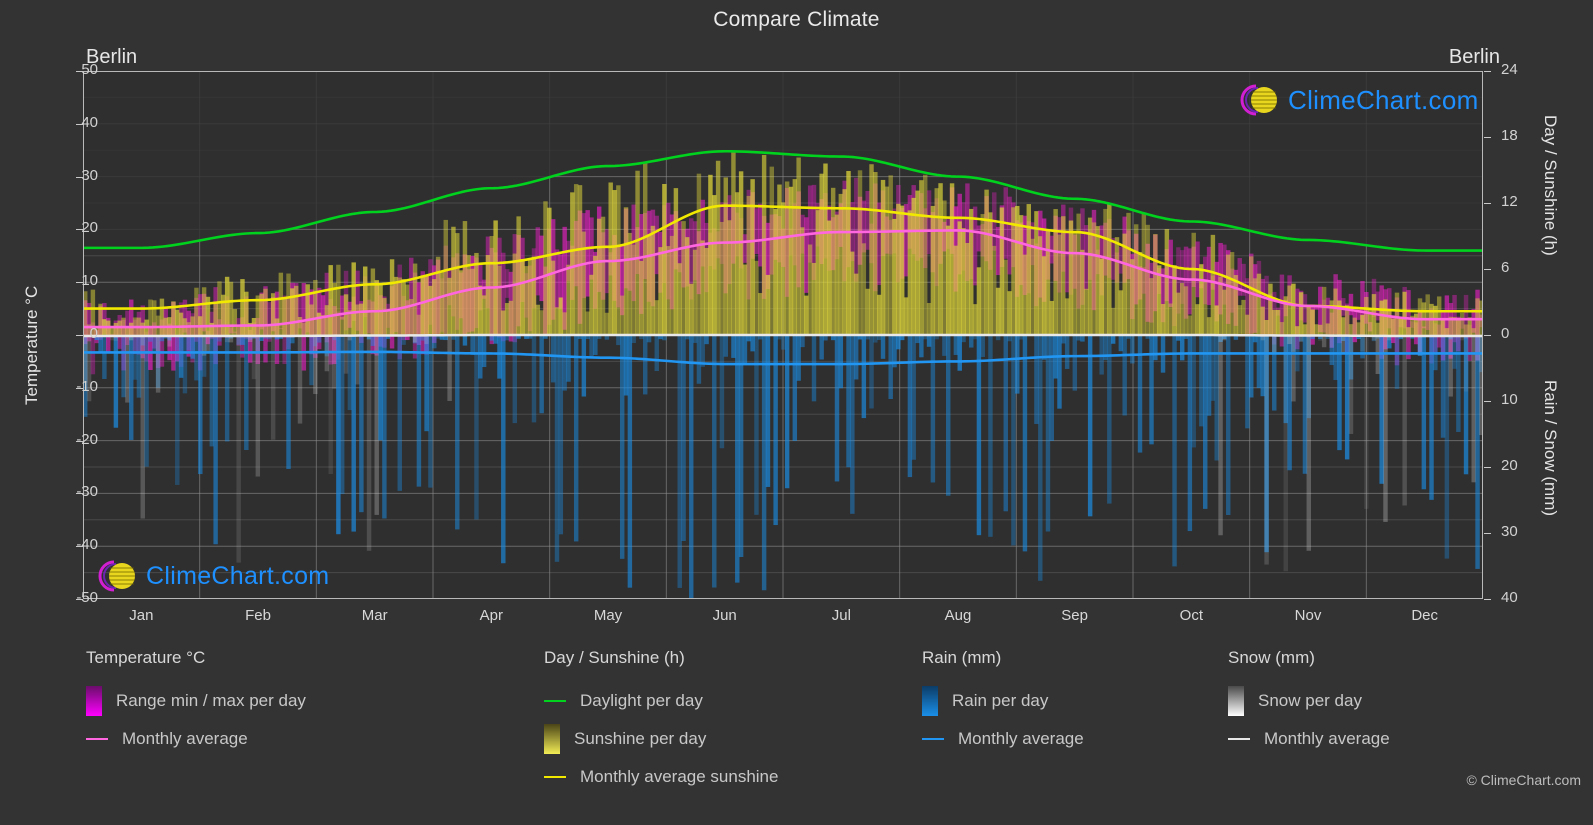 The width and height of the screenshot is (1593, 825). What do you see at coordinates (89, 228) in the screenshot?
I see `y-tick-label-left: 20` at bounding box center [89, 228].